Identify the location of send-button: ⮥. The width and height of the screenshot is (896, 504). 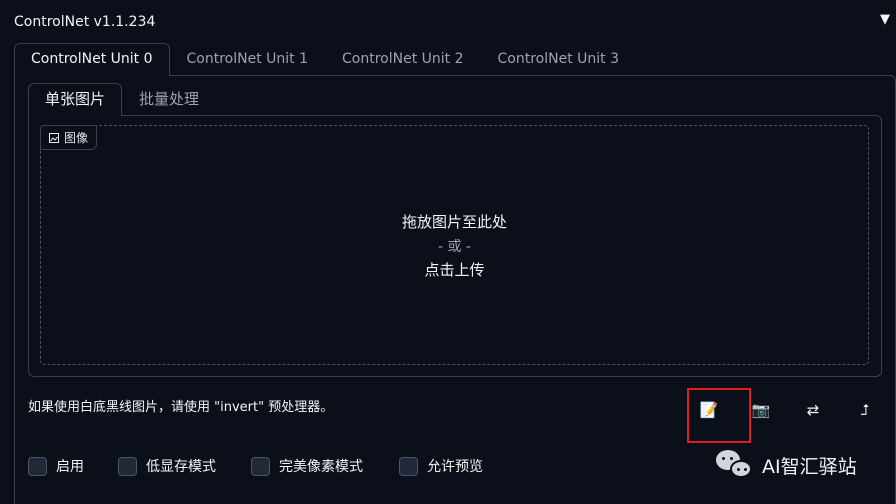
(865, 410).